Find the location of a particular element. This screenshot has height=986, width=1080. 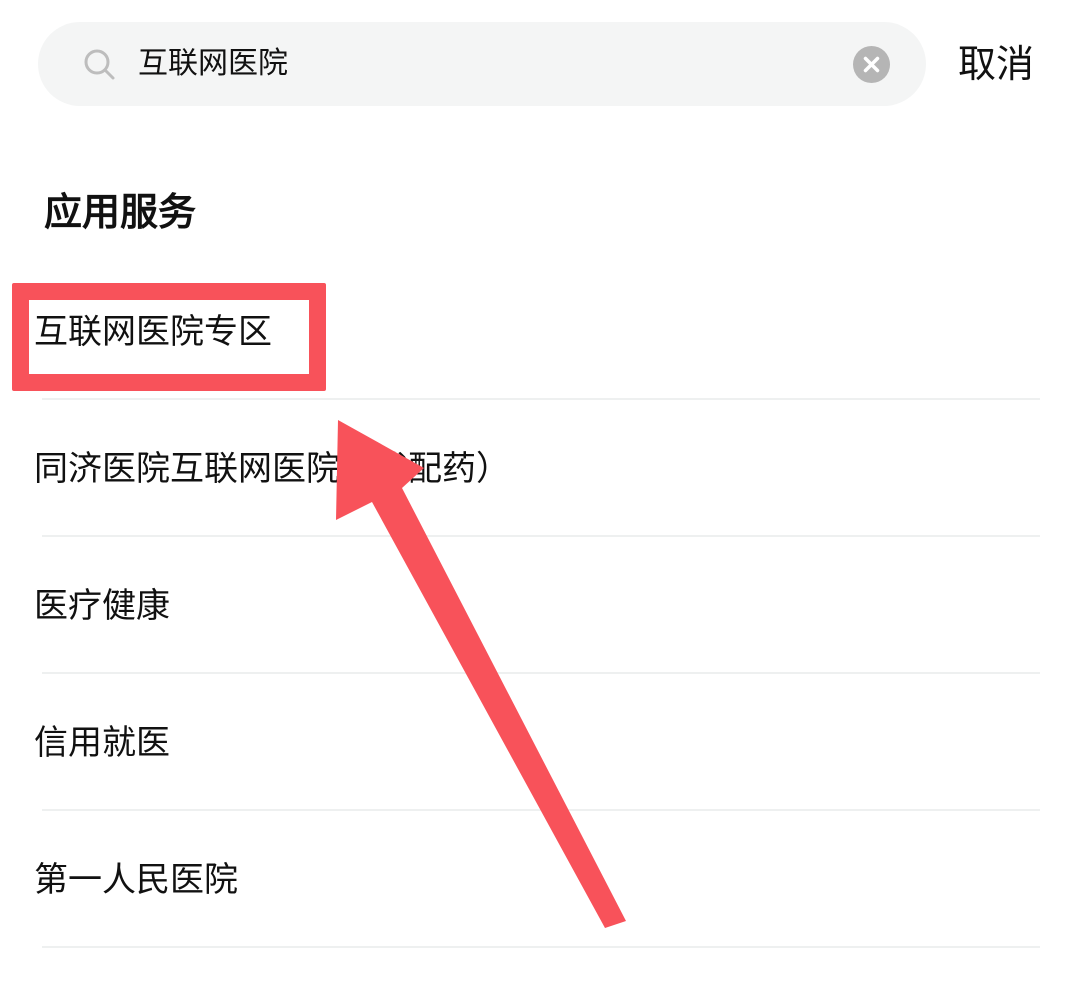

section-title: 应用服务 is located at coordinates (120, 212).